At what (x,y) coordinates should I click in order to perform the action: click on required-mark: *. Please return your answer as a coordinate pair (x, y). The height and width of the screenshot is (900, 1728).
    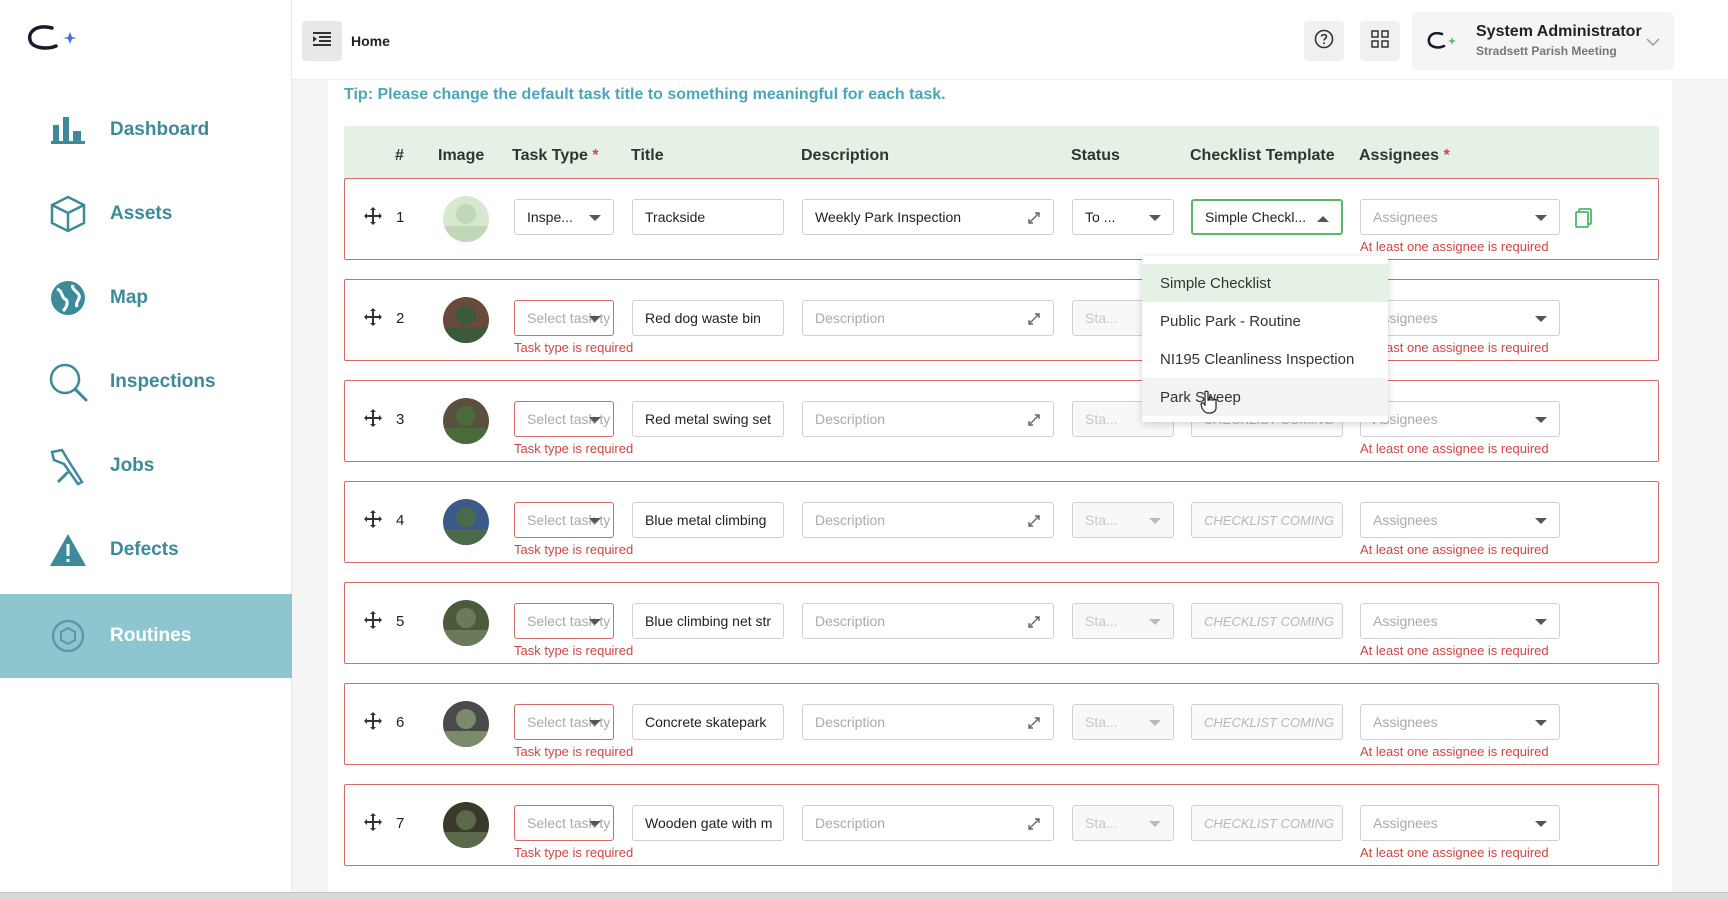
    Looking at the image, I should click on (595, 155).